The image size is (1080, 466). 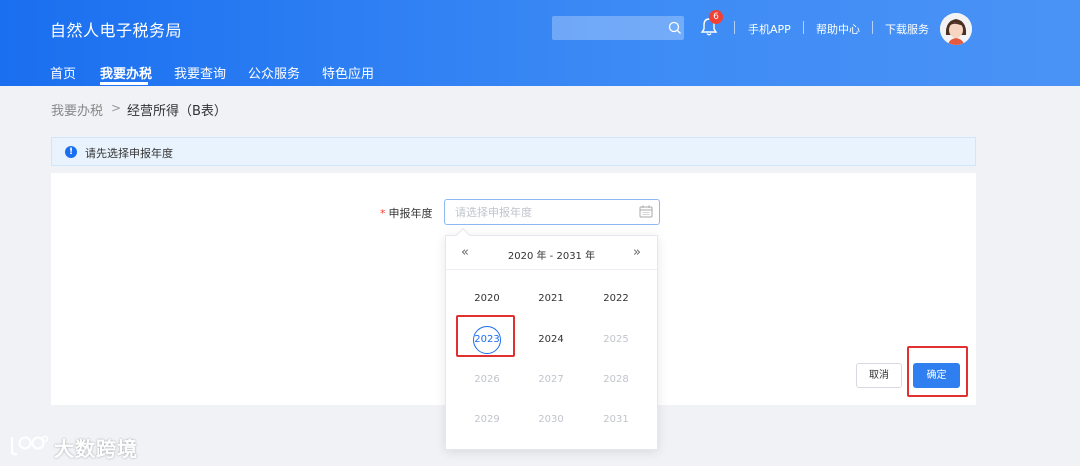 I want to click on confirm-button: 确定, so click(x=936, y=375).